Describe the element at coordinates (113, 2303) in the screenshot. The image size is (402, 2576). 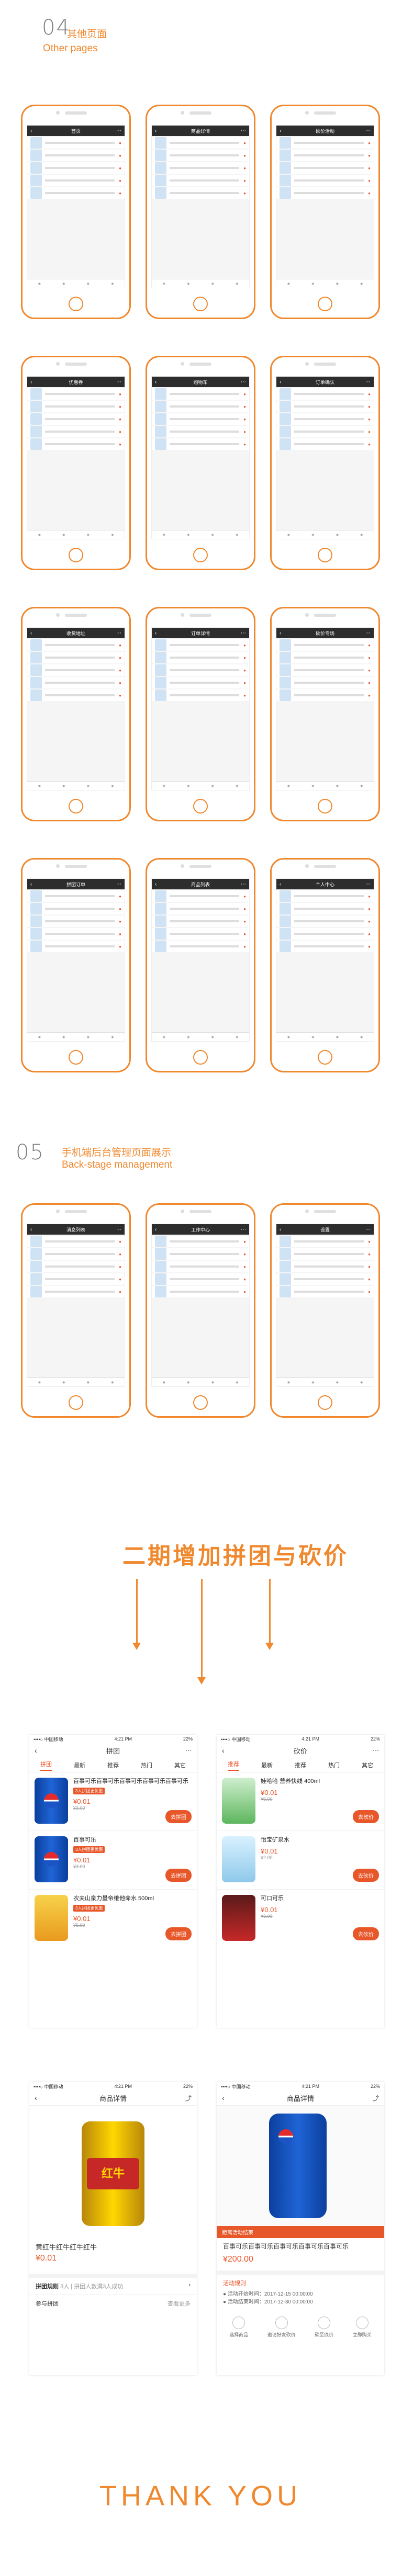
I see `join-group-row: 参与拼团 查看更多` at that location.